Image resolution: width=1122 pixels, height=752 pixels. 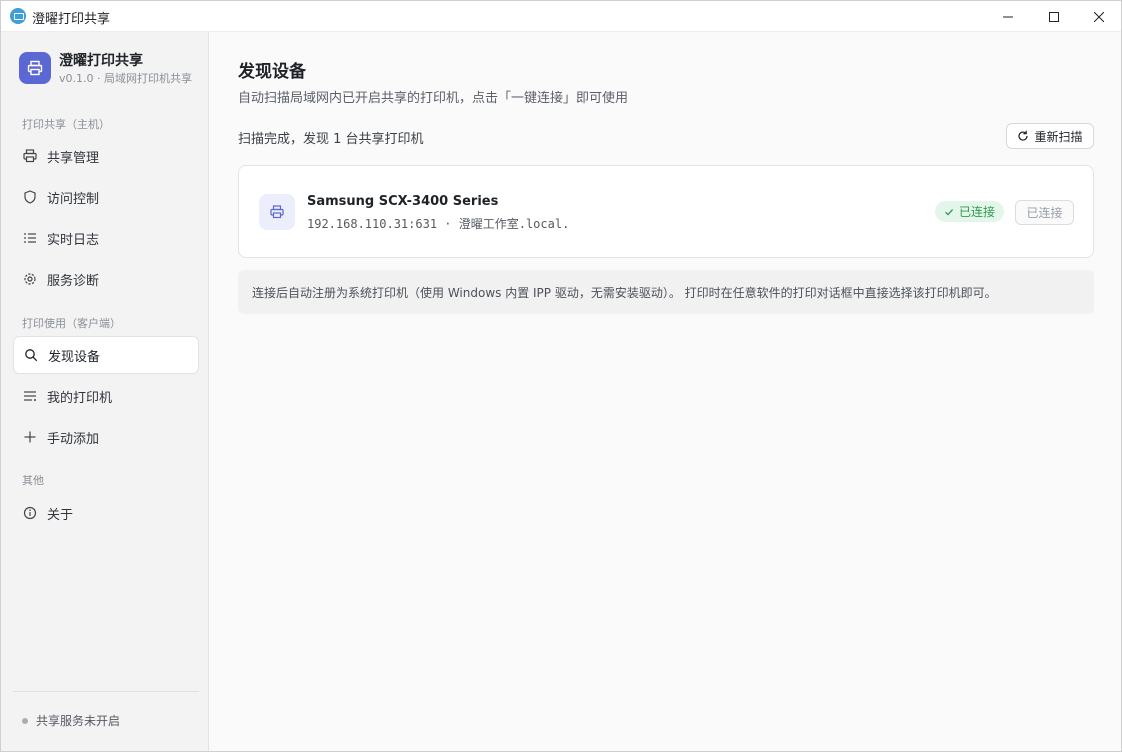 I want to click on sidebar-item-label: 访问控制, so click(x=73, y=199).